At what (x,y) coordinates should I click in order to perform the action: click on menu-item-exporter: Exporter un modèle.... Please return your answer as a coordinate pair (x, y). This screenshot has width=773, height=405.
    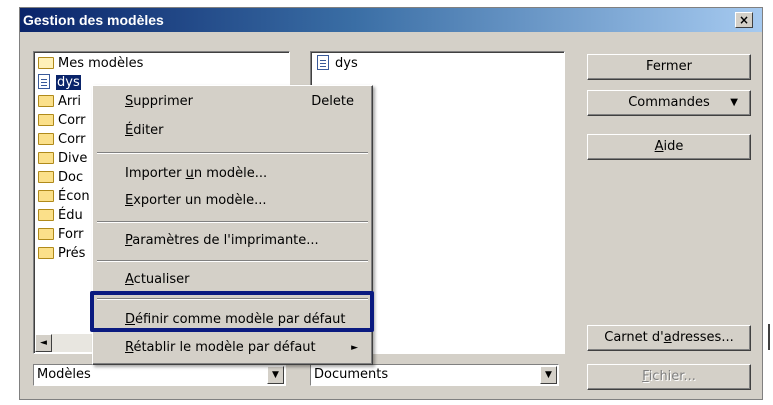
    Looking at the image, I should click on (232, 201).